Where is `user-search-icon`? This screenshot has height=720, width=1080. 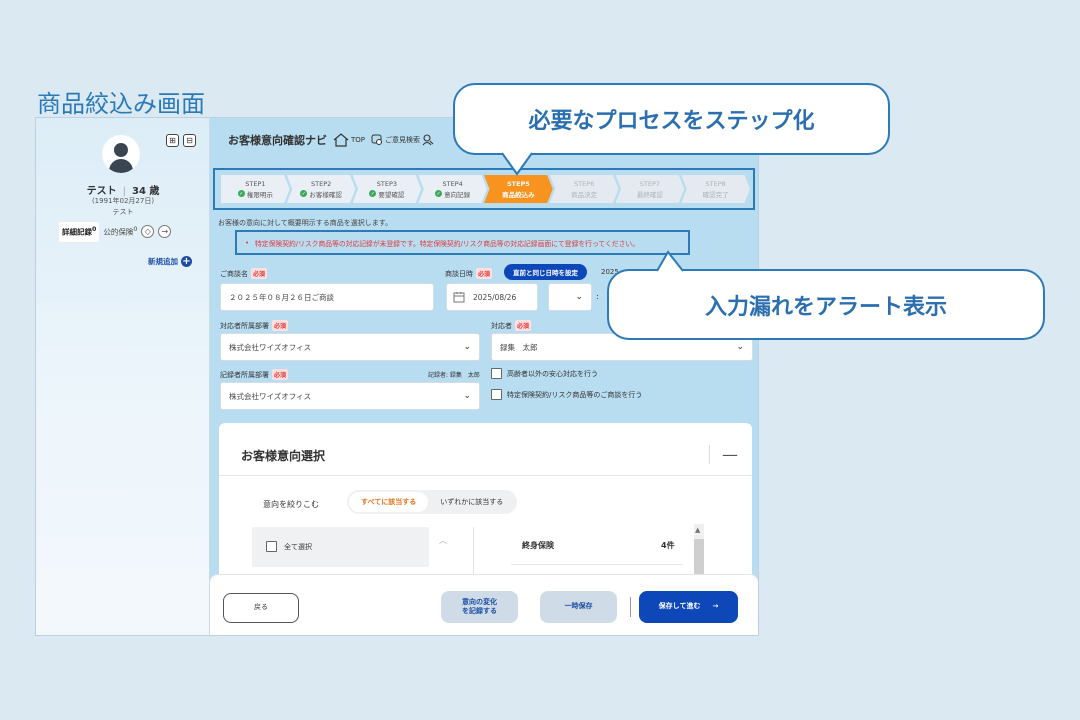 user-search-icon is located at coordinates (428, 140).